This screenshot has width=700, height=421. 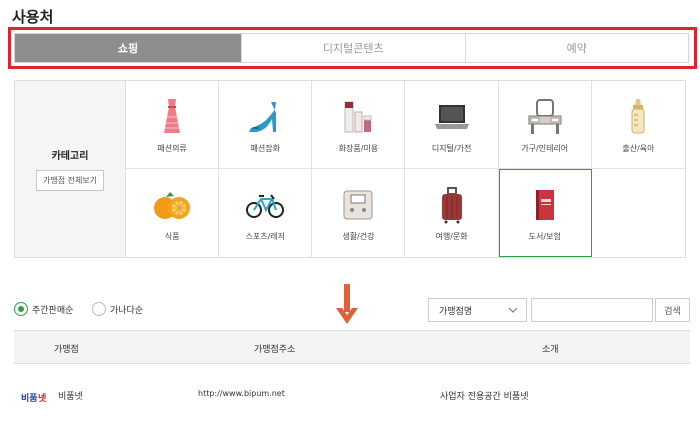 I want to click on category-cosmetics: 화장품/미용, so click(x=359, y=125).